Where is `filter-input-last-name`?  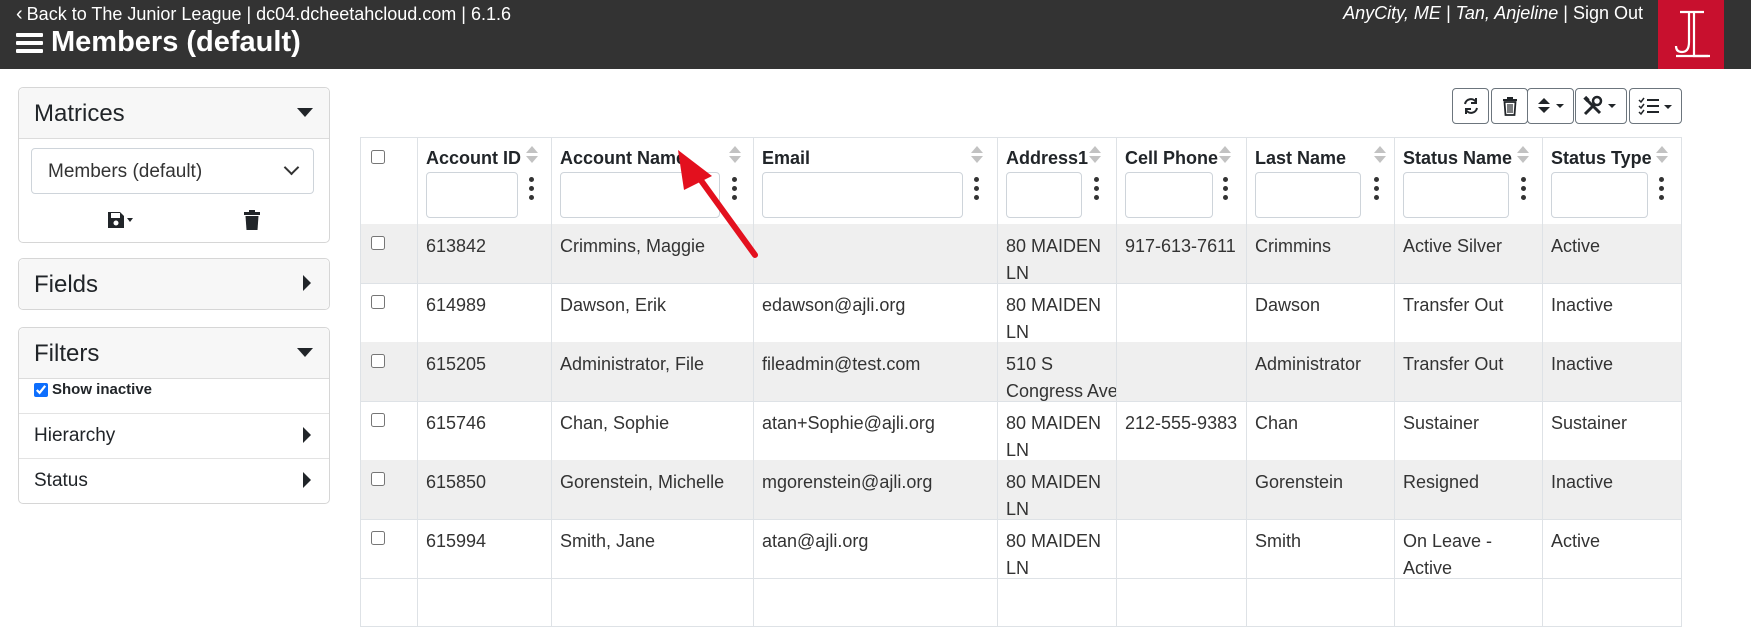 filter-input-last-name is located at coordinates (1308, 195).